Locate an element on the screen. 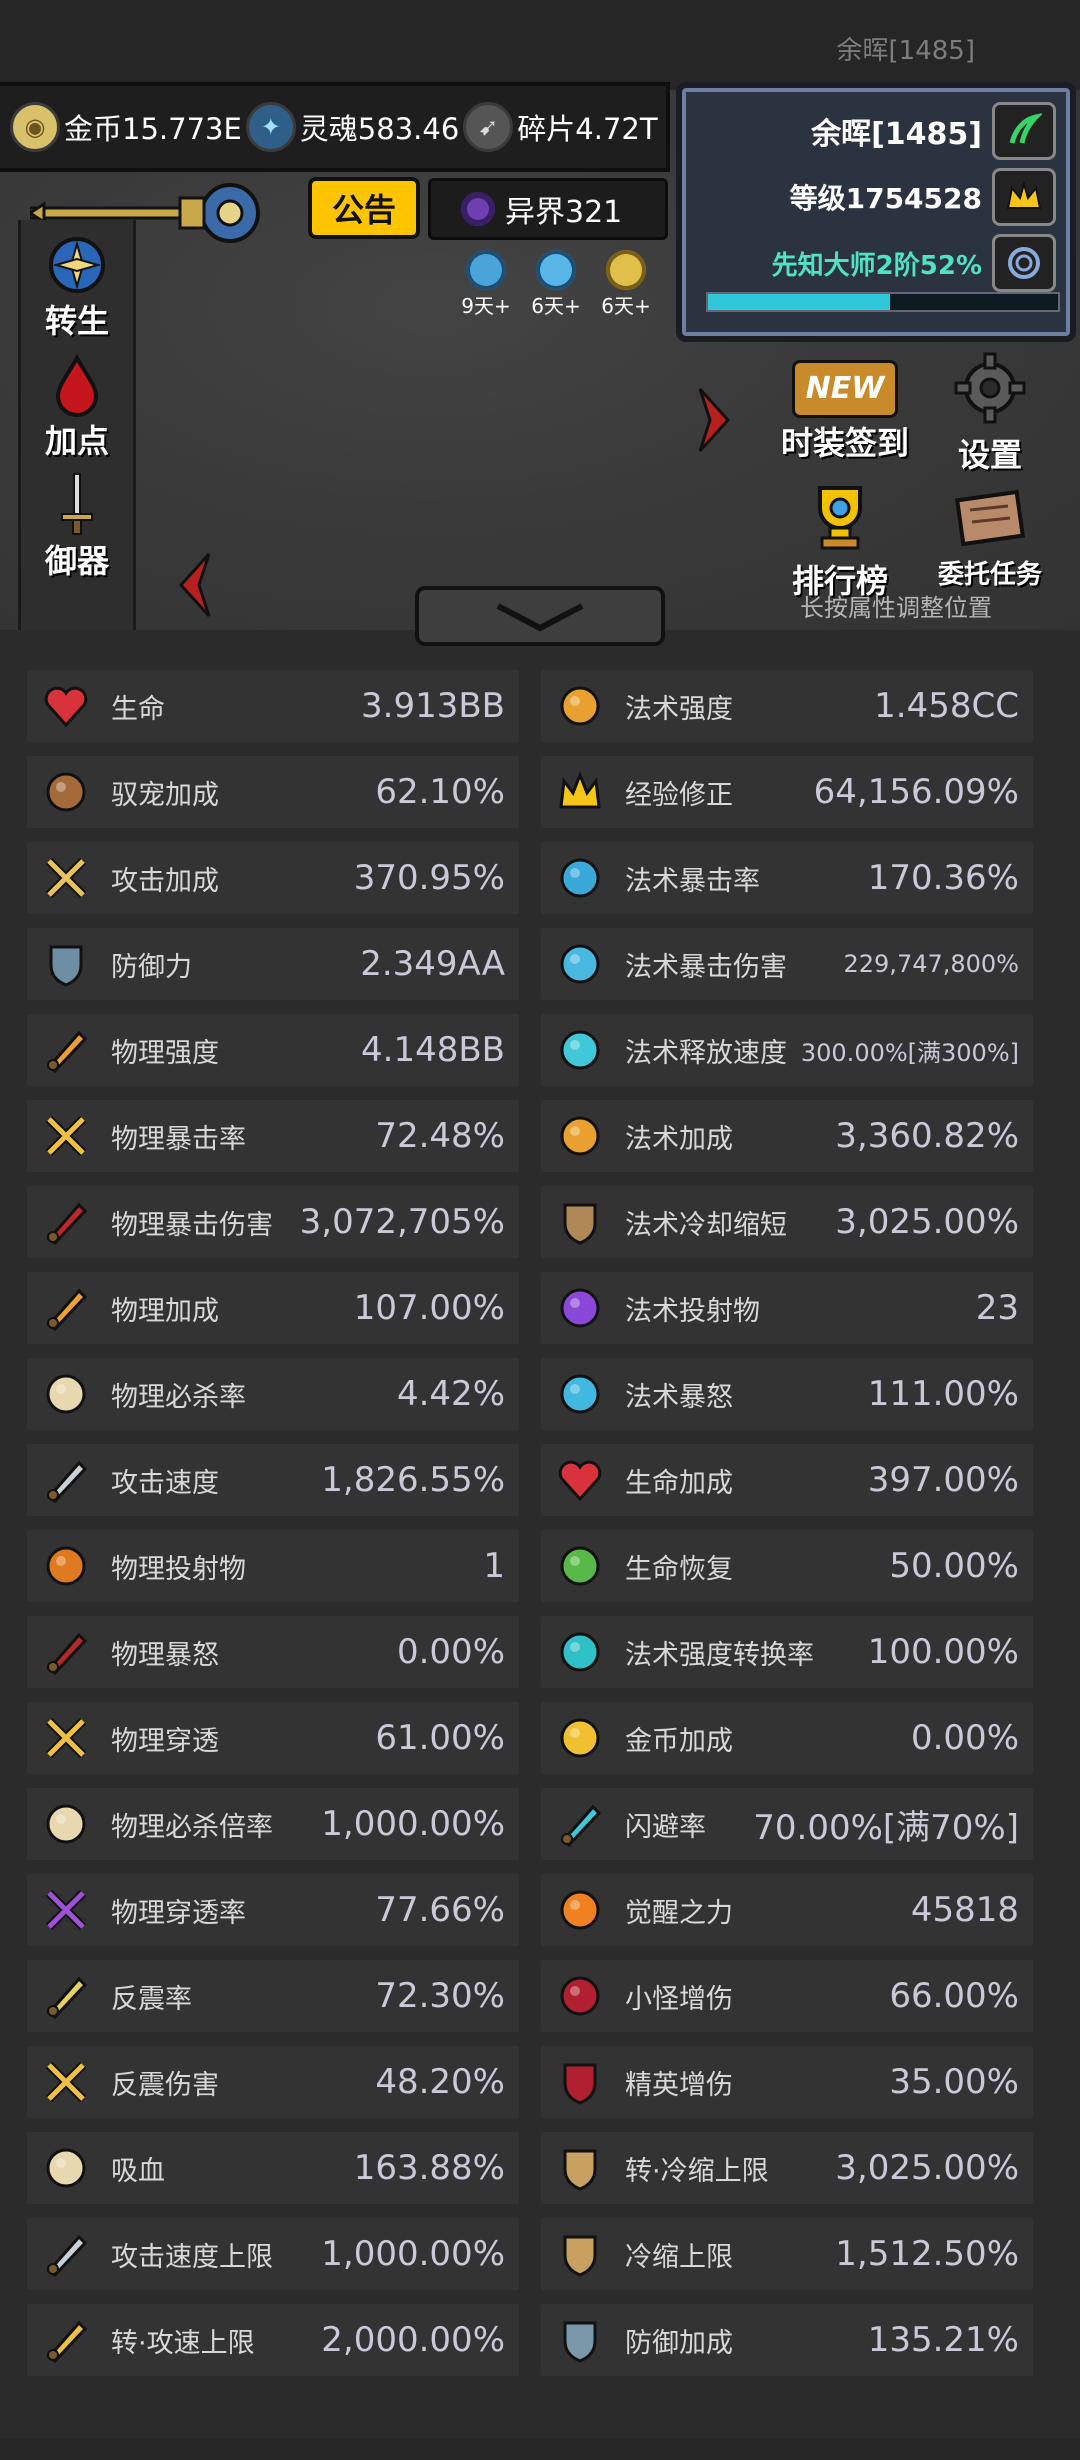  allocate-points-label: 加点 is located at coordinates (76, 441).